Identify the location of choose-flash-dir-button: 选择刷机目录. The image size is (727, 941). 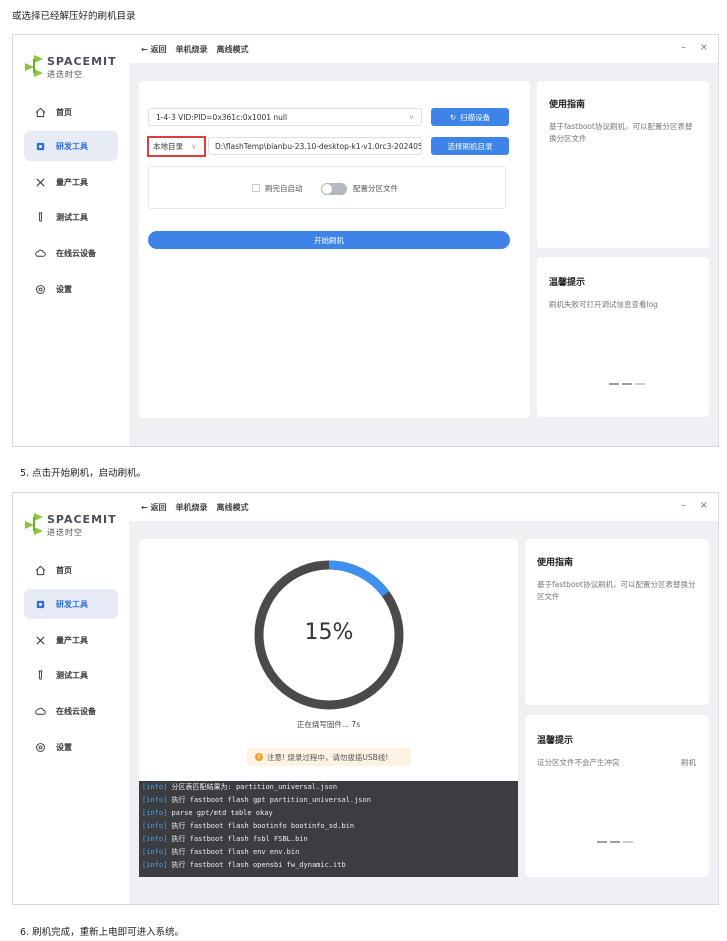
(470, 146).